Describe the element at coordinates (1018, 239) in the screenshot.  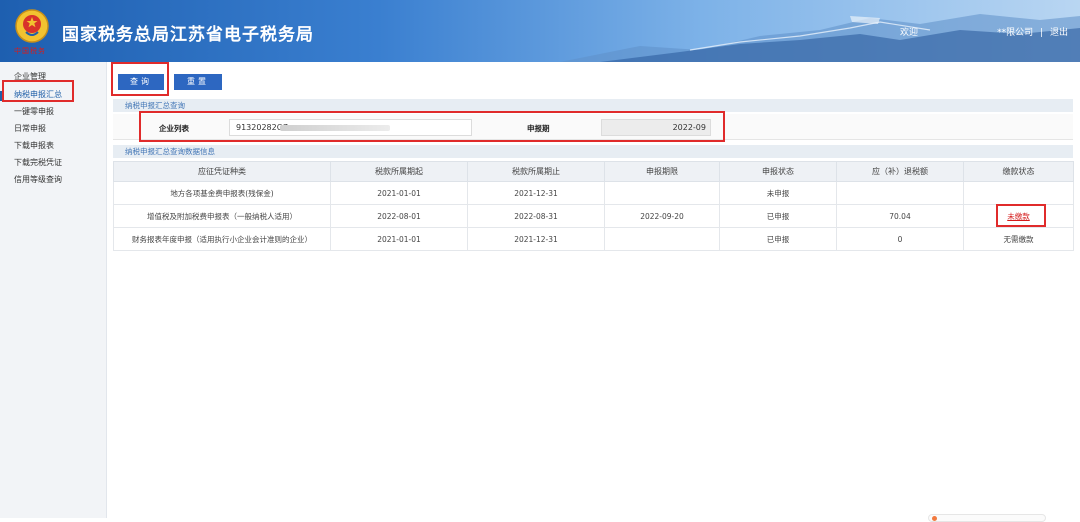
I see `cell-pay: 无需缴款` at that location.